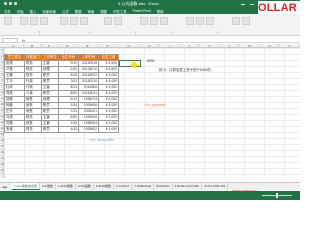  I want to click on window-controls, so click(247, 3).